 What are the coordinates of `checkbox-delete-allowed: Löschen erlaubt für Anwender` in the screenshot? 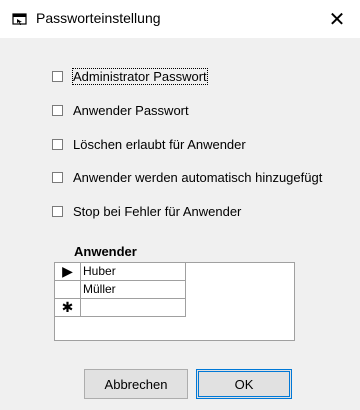 It's located at (149, 144).